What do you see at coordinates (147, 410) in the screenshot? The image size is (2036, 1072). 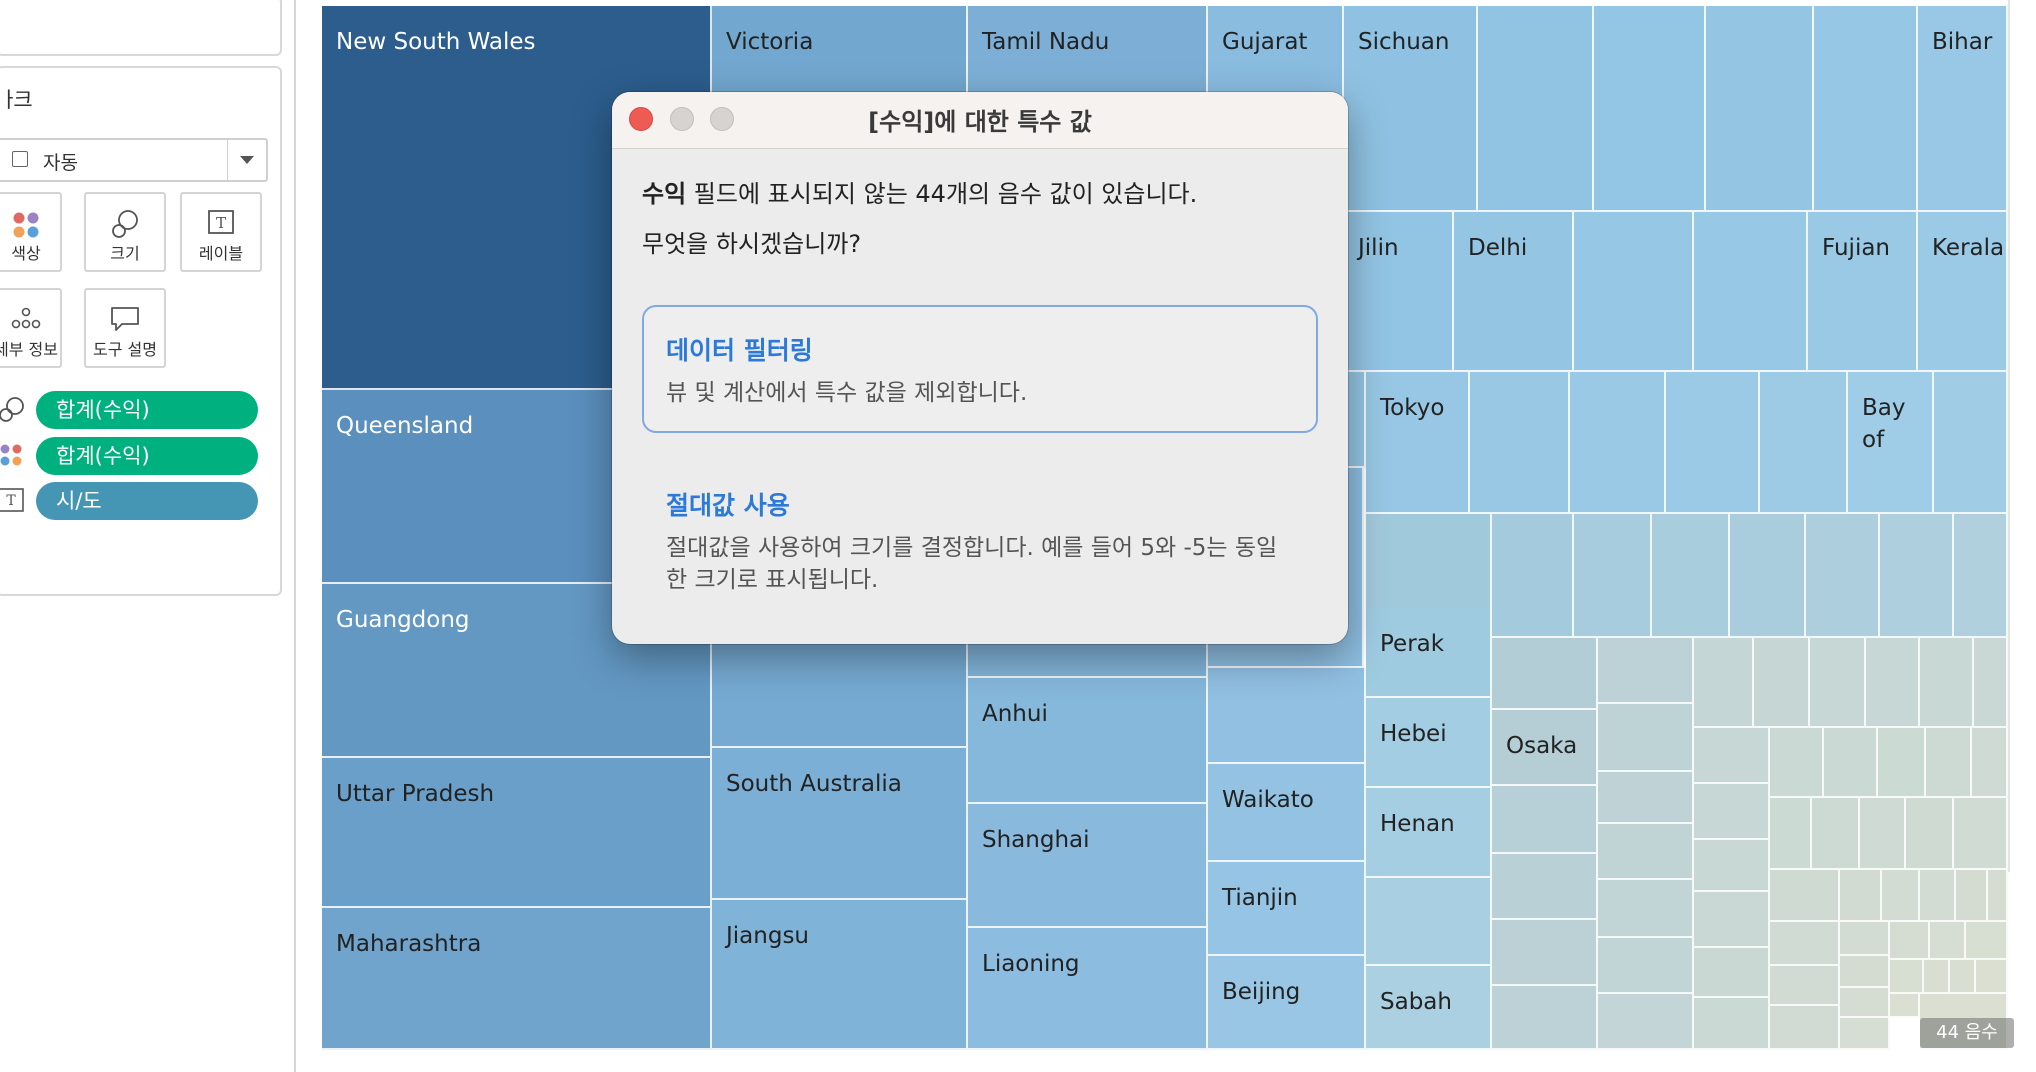 I see `size-pill: 합계(수익)` at bounding box center [147, 410].